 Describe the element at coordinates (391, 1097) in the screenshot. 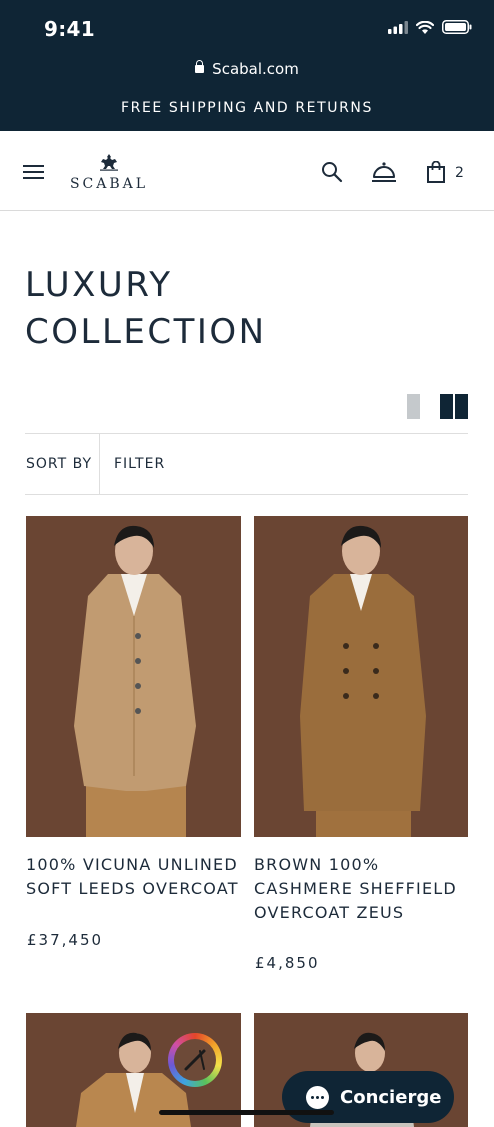

I see `concierge-label: Concierge` at that location.